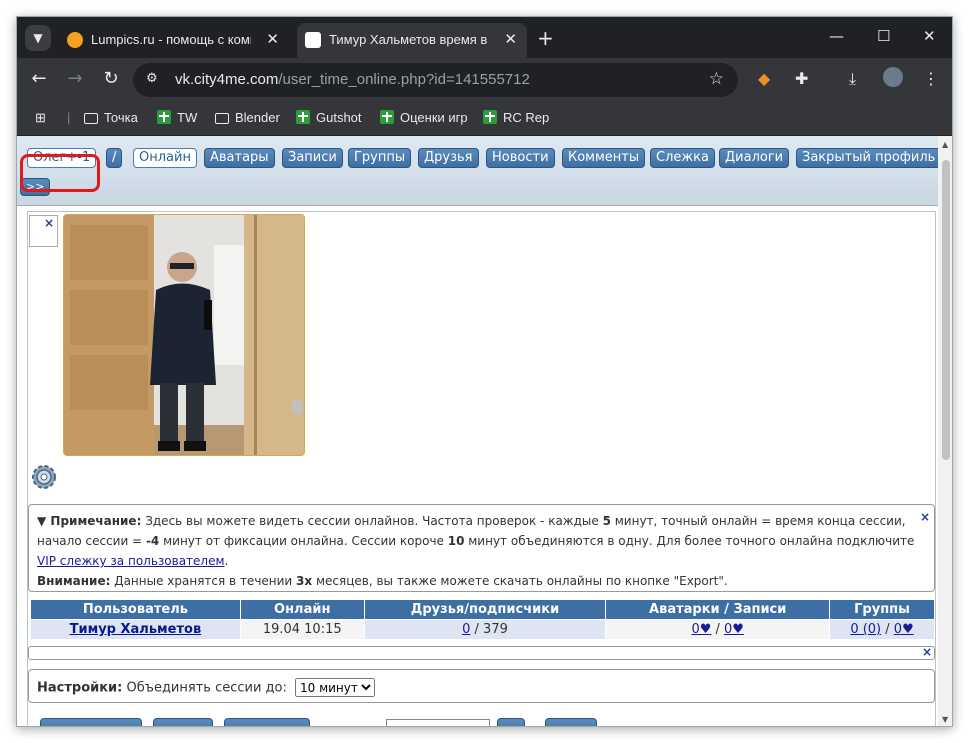 The width and height of the screenshot is (969, 743). Describe the element at coordinates (424, 117) in the screenshot. I see `bookmark-ocenki: Оценки игр` at that location.